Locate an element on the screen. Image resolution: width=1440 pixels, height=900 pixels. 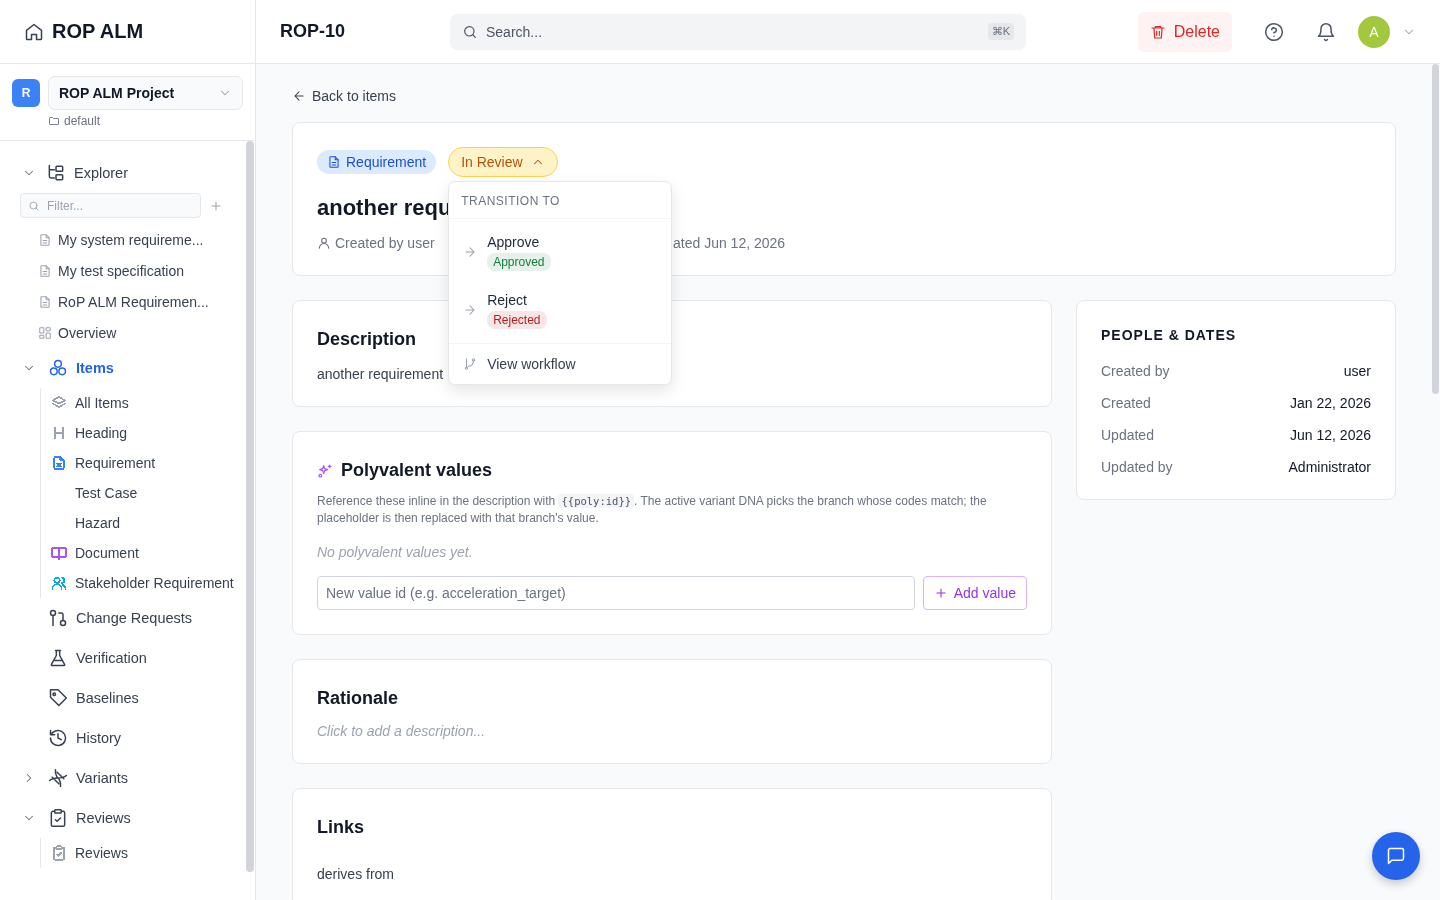
field-label: Created is located at coordinates (1126, 403).